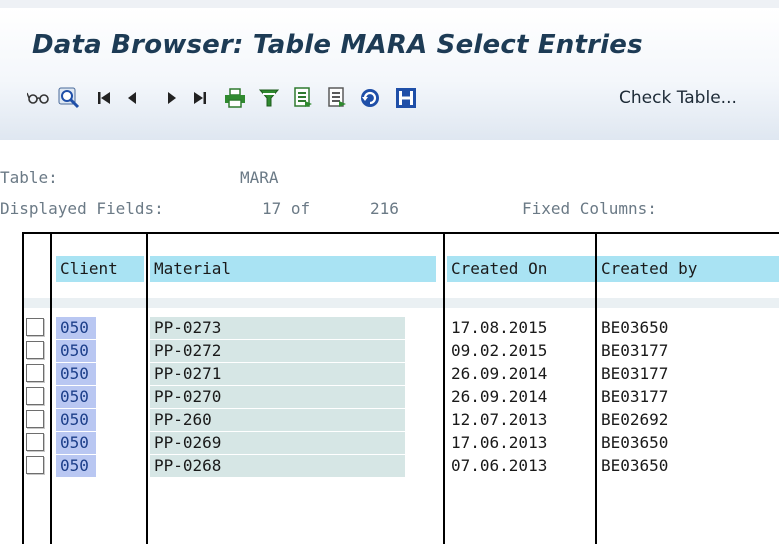 Image resolution: width=779 pixels, height=544 pixels. I want to click on header-gap-band, so click(400, 303).